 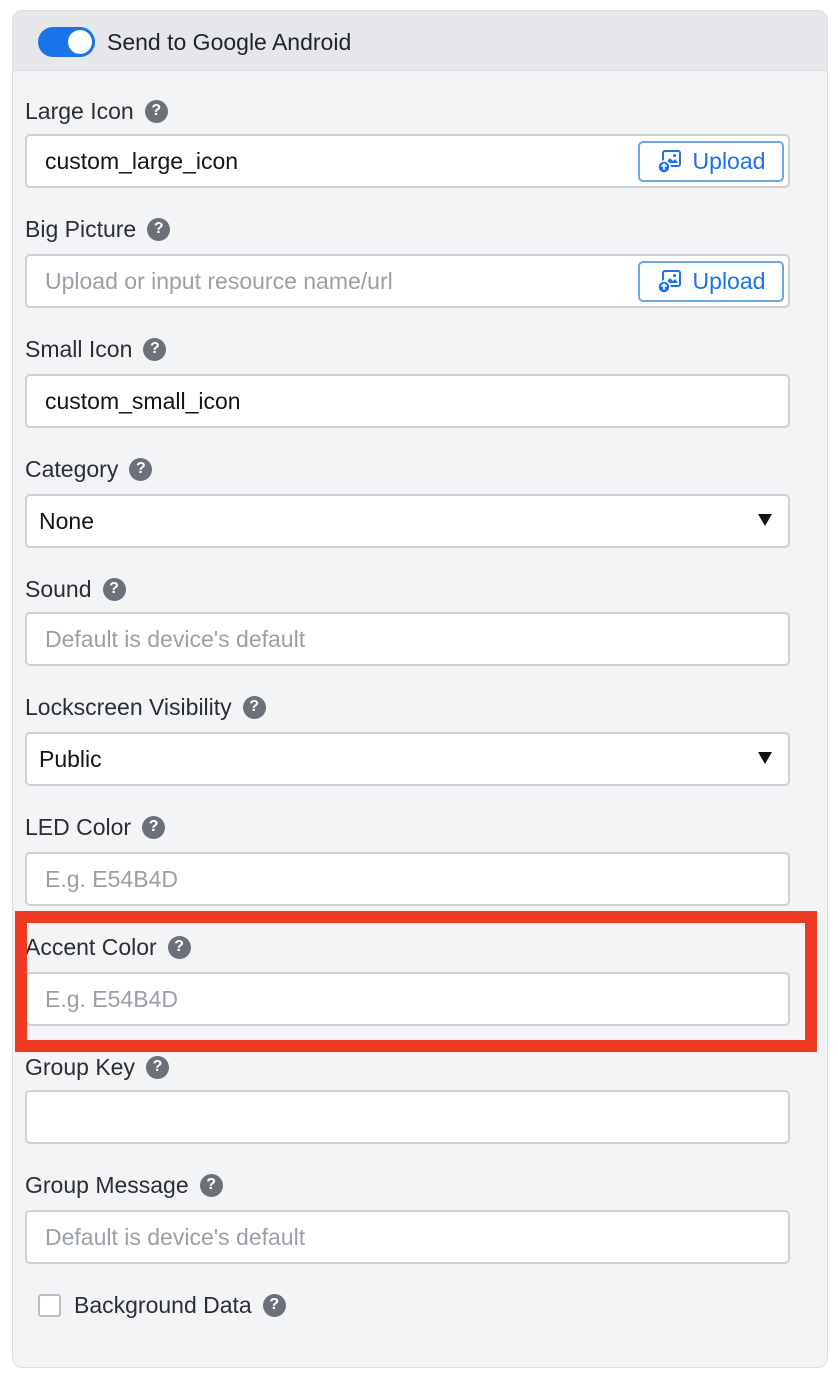 I want to click on category-select: None, so click(x=407, y=521).